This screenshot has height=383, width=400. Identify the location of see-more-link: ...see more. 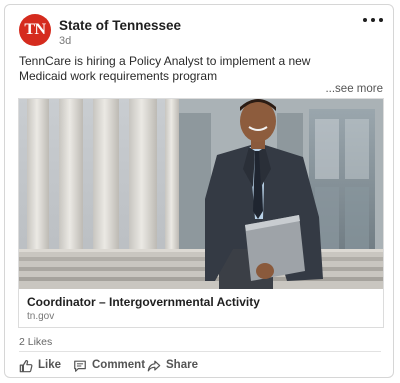
(354, 89).